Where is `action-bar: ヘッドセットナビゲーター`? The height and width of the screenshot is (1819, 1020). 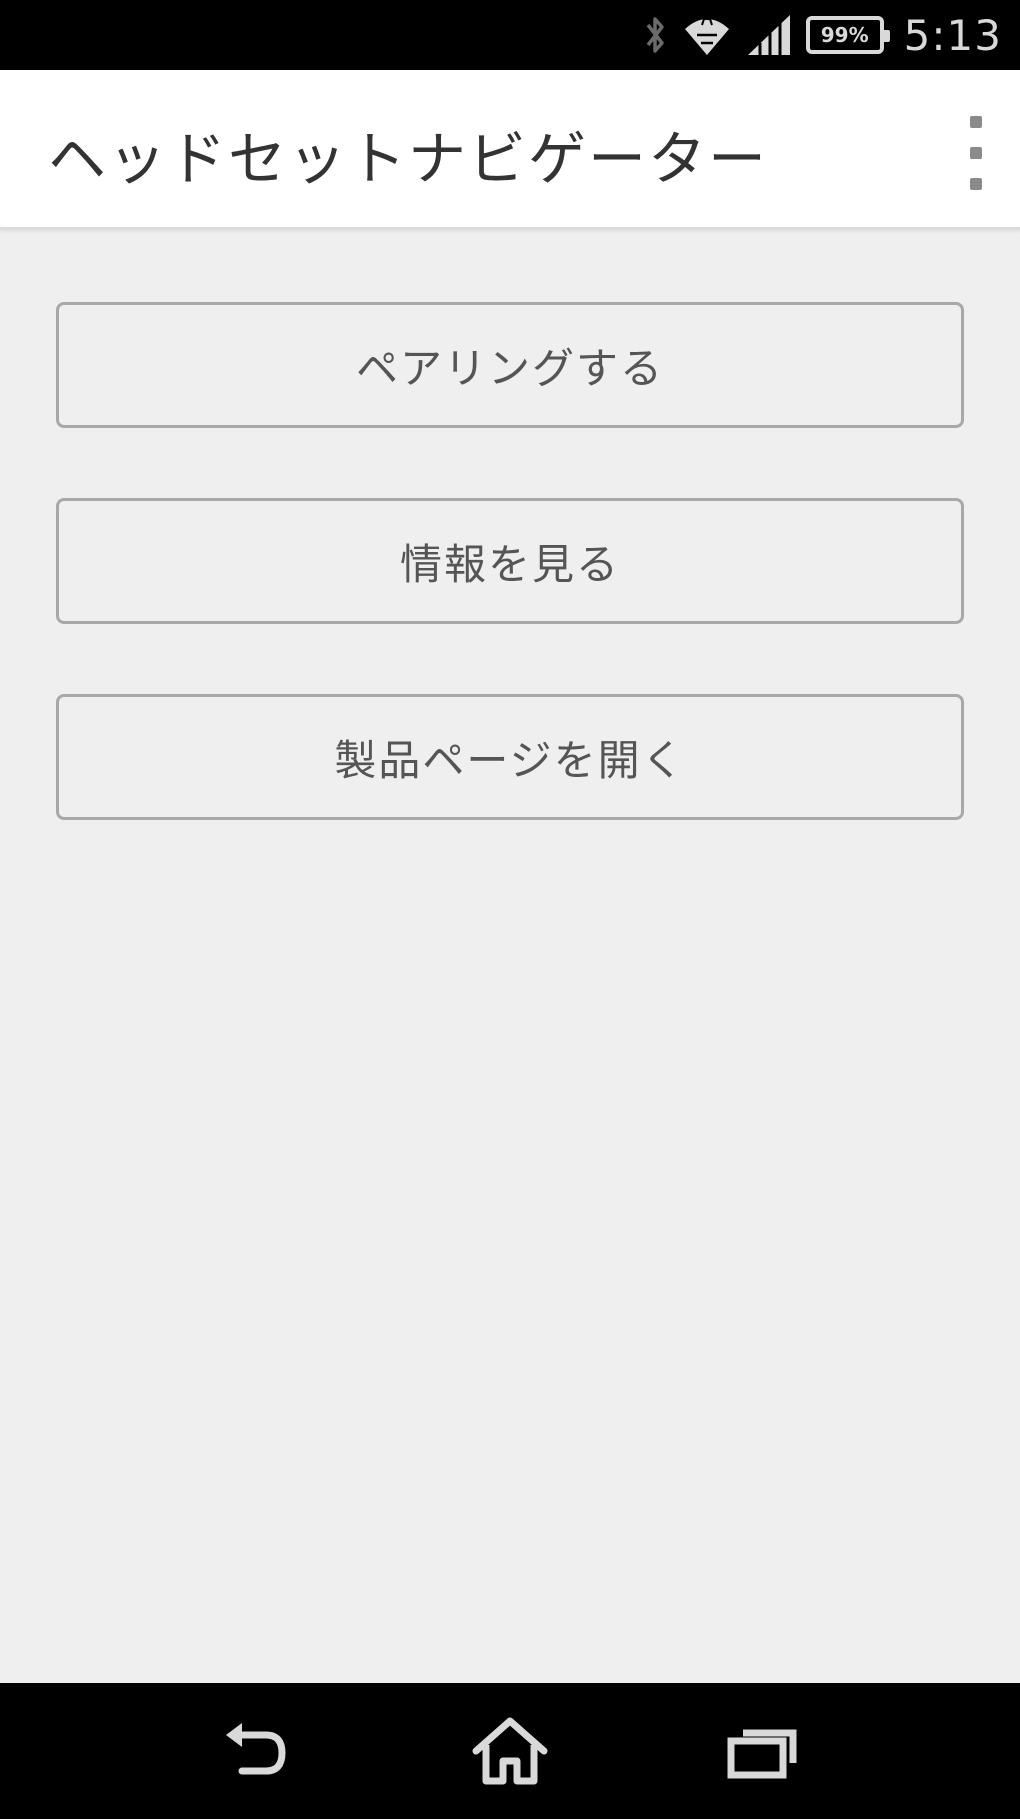
action-bar: ヘッドセットナビゲーター is located at coordinates (510, 150).